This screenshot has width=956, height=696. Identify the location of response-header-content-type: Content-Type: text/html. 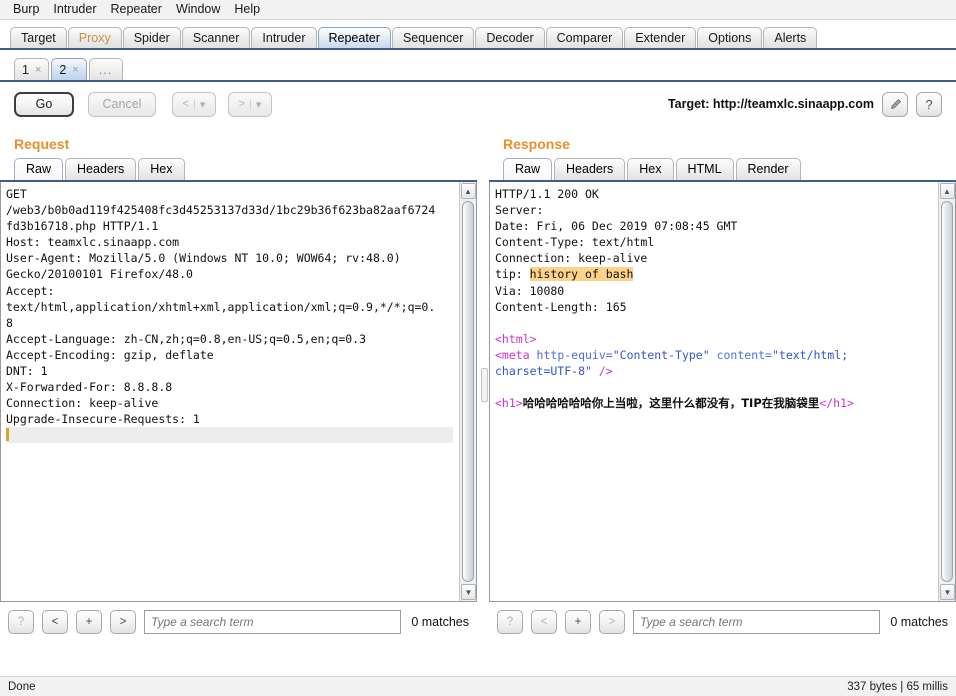
(575, 242).